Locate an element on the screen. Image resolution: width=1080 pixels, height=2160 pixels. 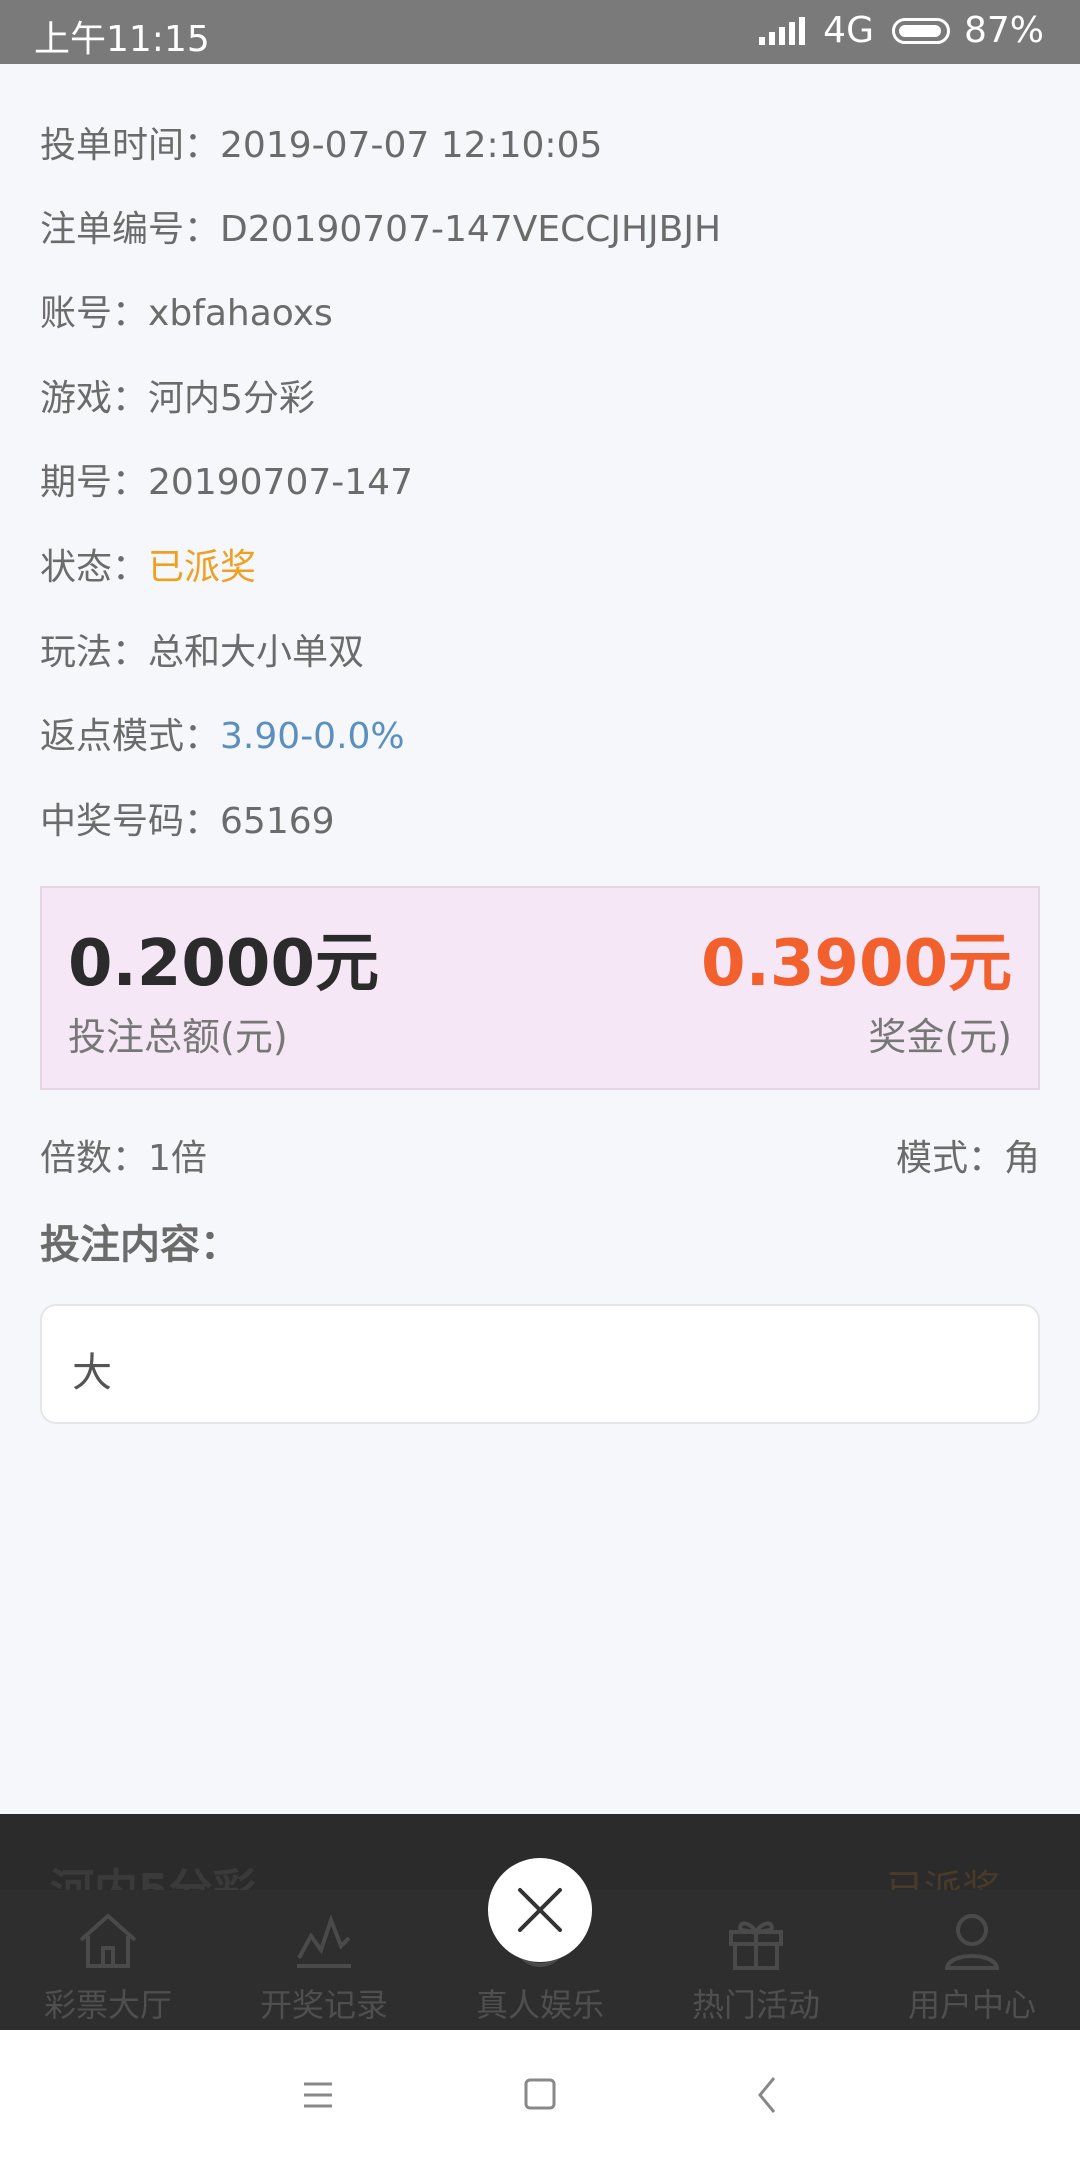
tab-label: 真人娱乐 is located at coordinates (539, 2005).